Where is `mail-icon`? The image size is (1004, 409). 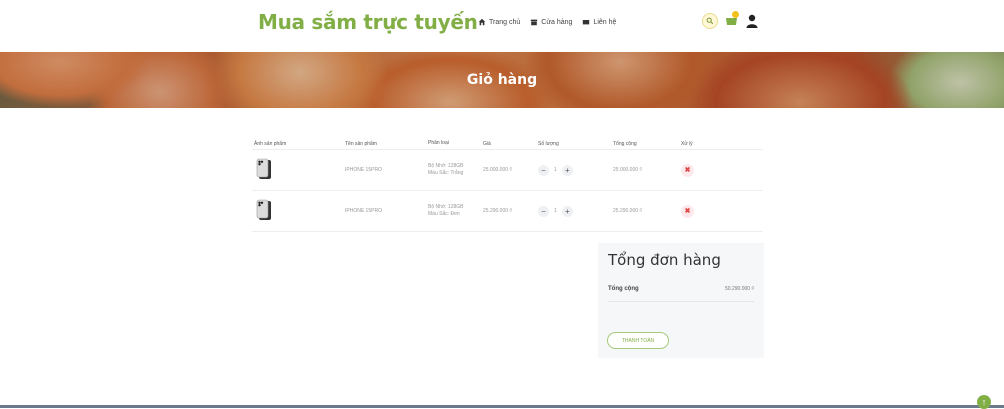
mail-icon is located at coordinates (586, 22).